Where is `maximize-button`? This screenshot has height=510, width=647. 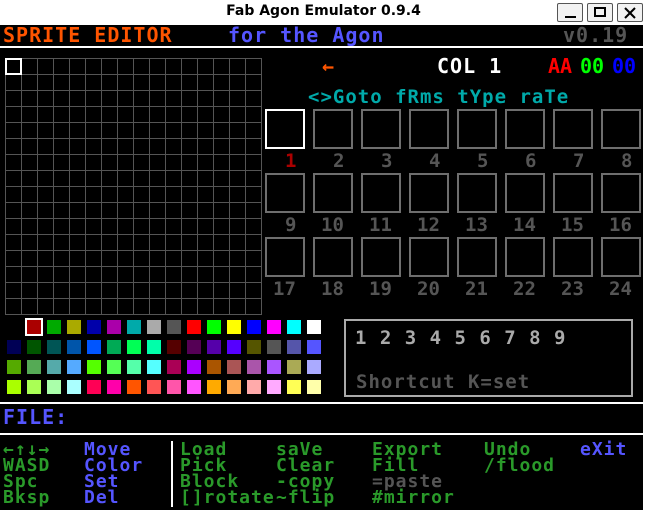
maximize-button is located at coordinates (600, 12).